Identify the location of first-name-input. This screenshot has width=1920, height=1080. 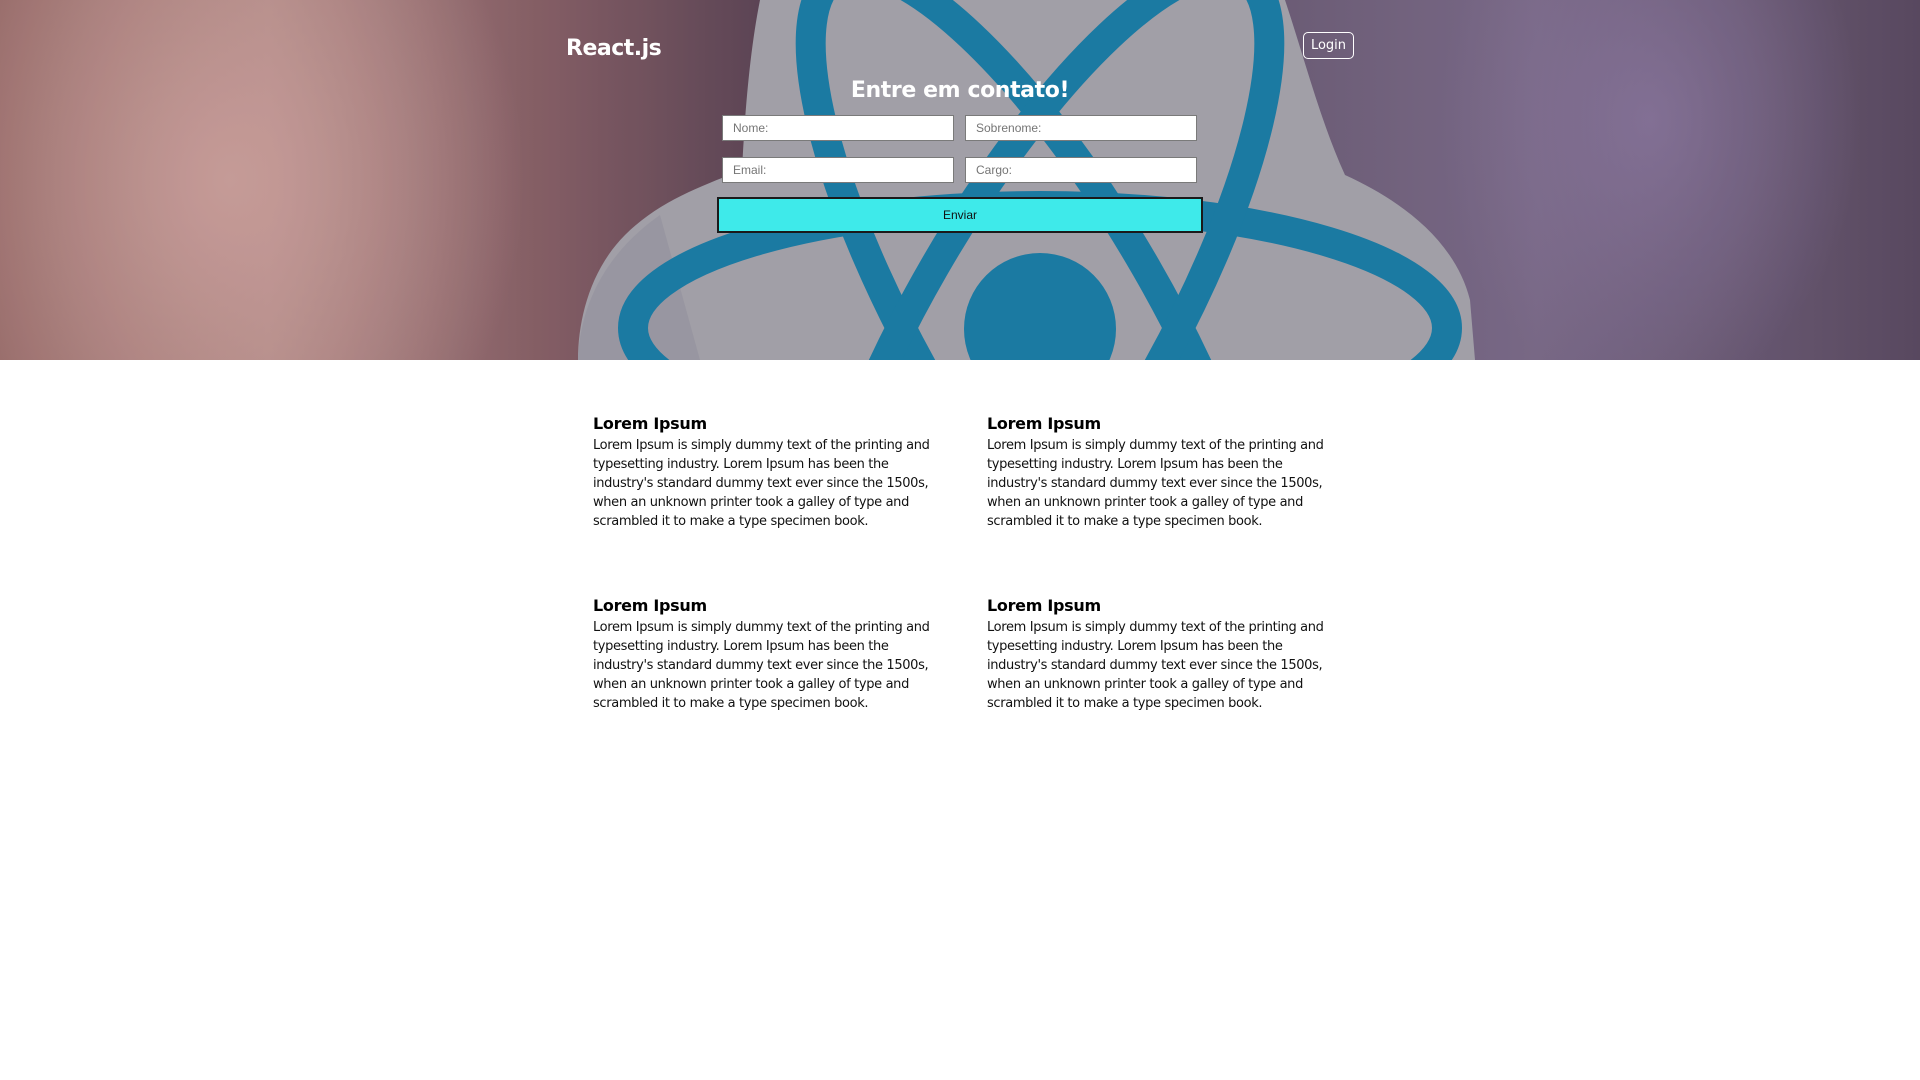
(838, 128).